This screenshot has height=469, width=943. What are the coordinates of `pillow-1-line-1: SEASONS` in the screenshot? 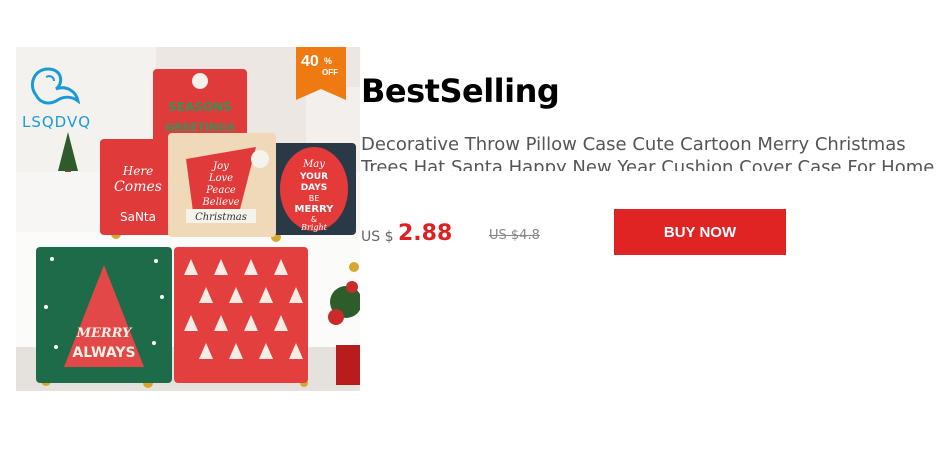 It's located at (200, 107).